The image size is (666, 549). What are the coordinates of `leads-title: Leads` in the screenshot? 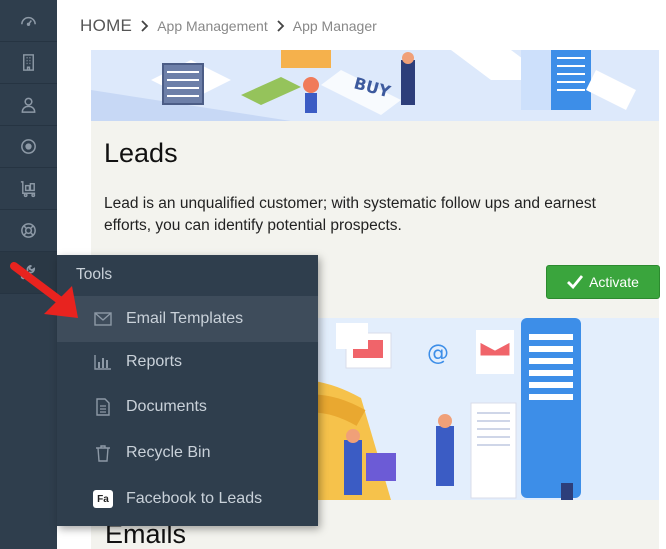 It's located at (141, 153).